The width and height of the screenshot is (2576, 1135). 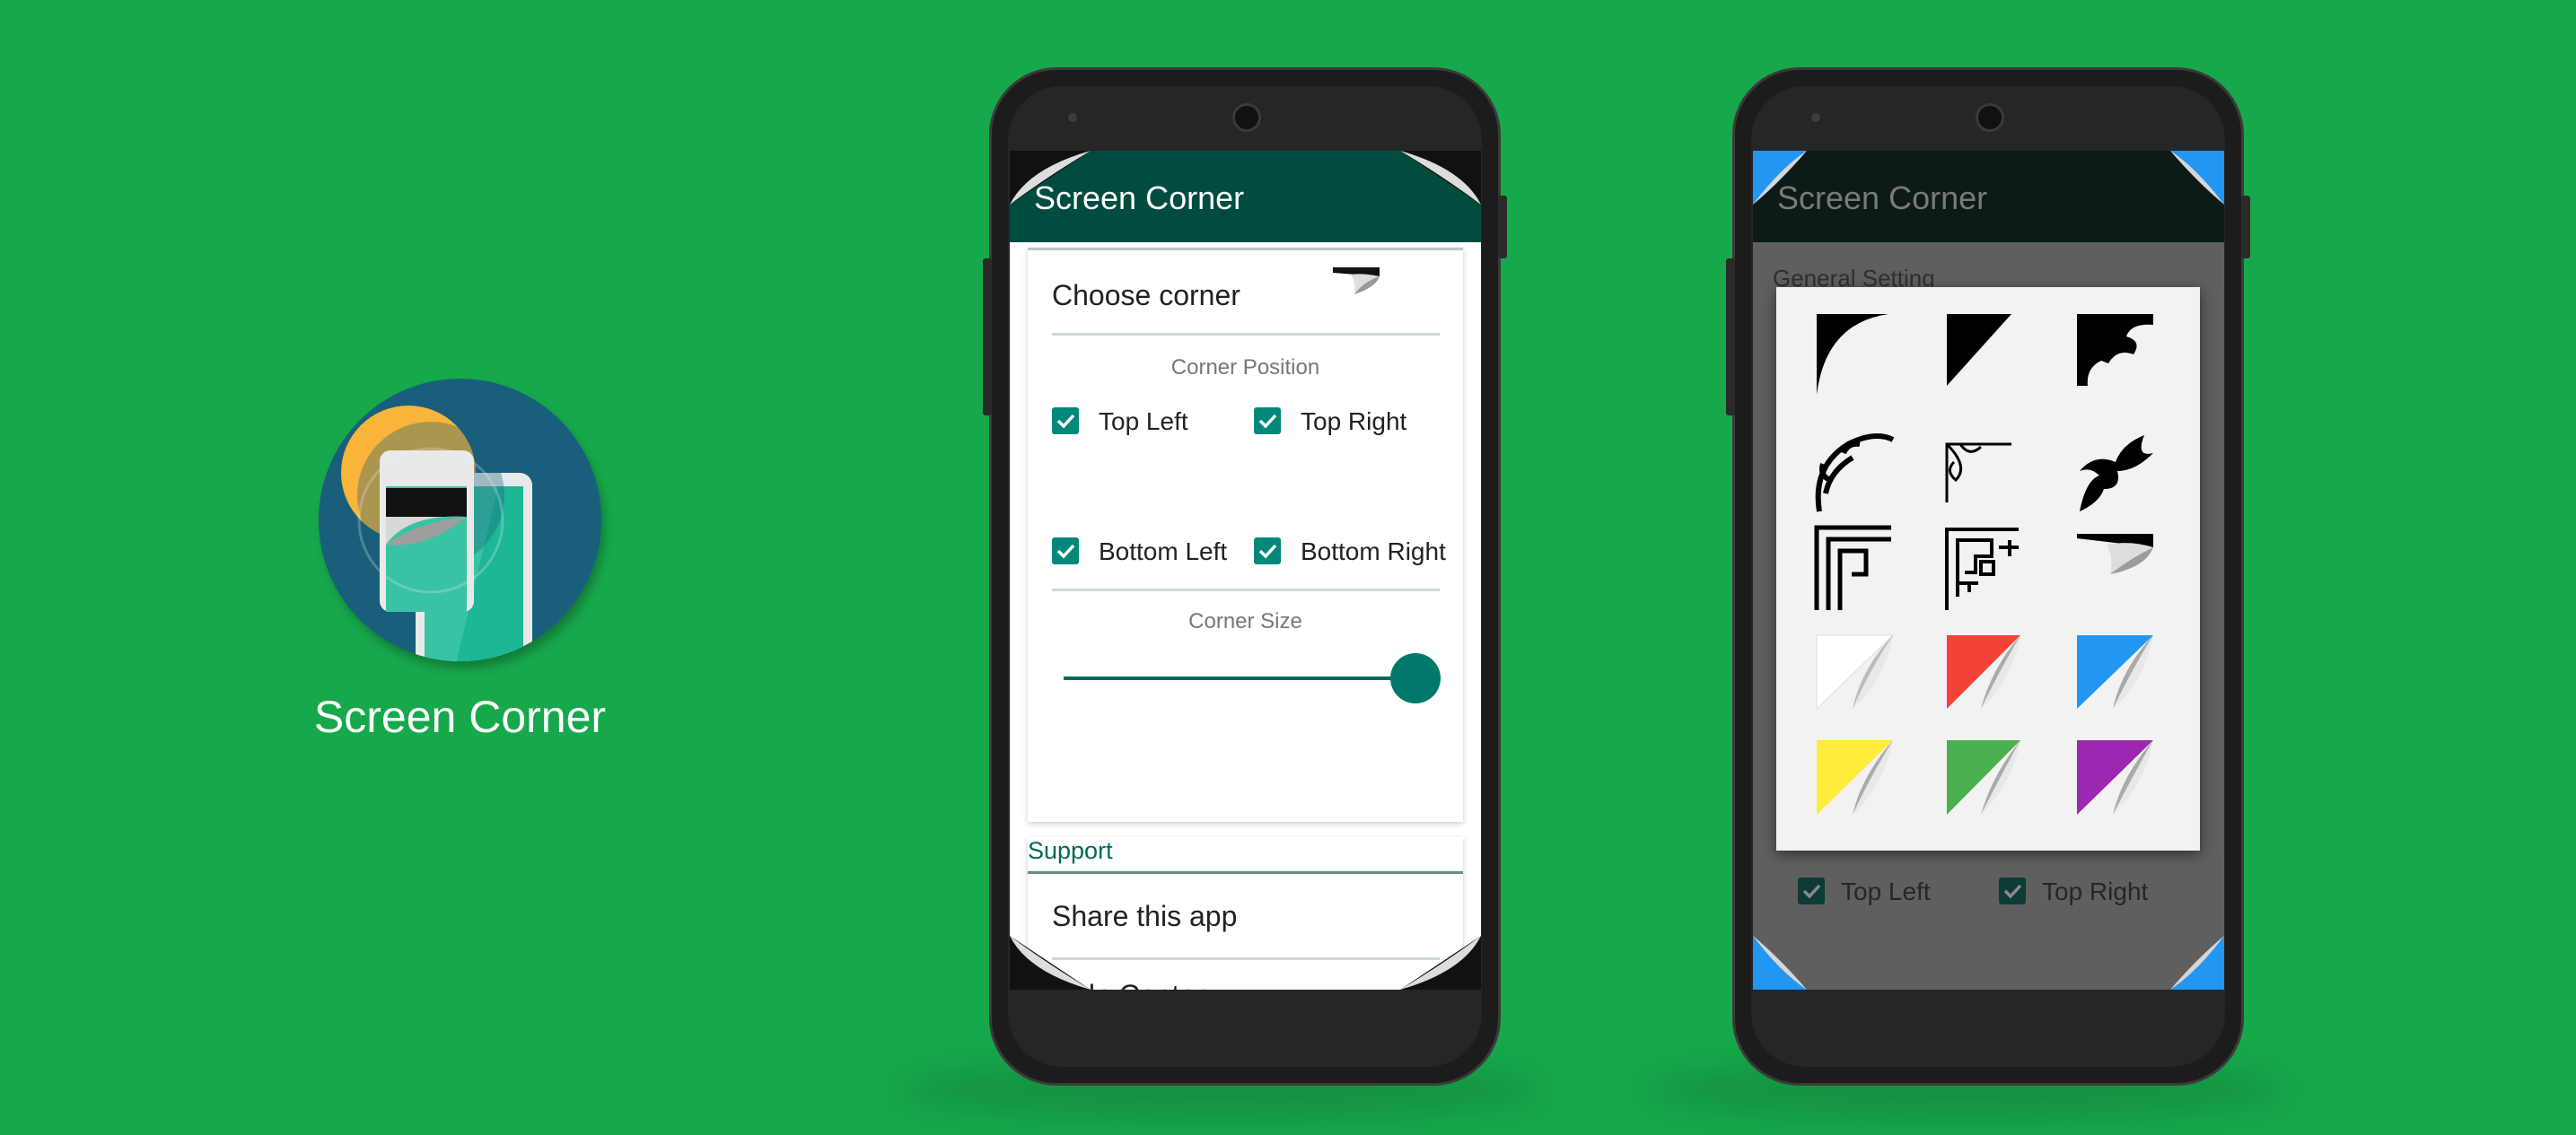 I want to click on corner-style-quarter-circle, so click(x=1852, y=354).